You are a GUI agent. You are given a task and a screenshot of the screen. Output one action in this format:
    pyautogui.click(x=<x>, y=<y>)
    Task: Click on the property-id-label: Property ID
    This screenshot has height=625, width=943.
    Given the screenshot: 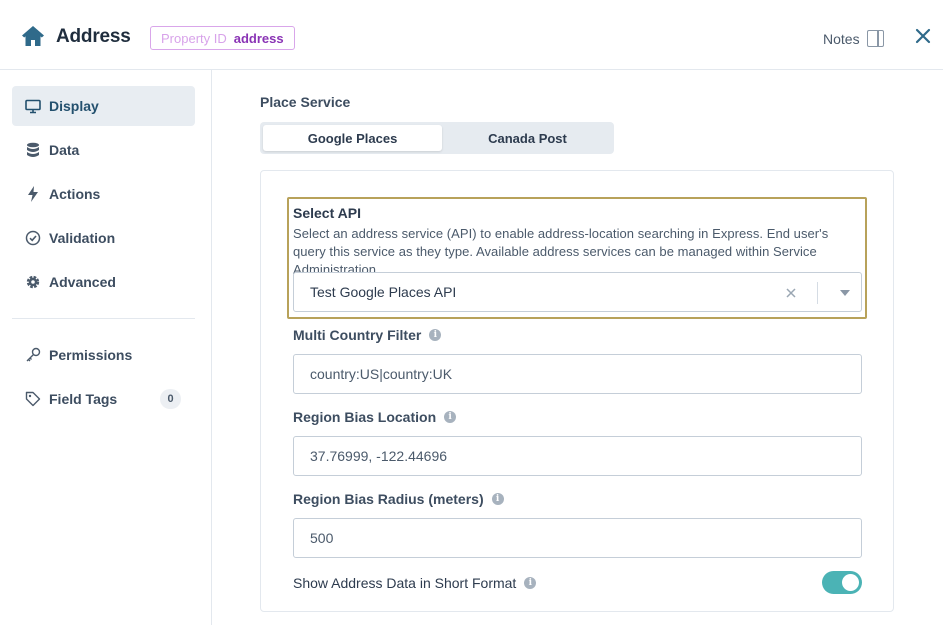 What is the action you would take?
    pyautogui.click(x=194, y=38)
    